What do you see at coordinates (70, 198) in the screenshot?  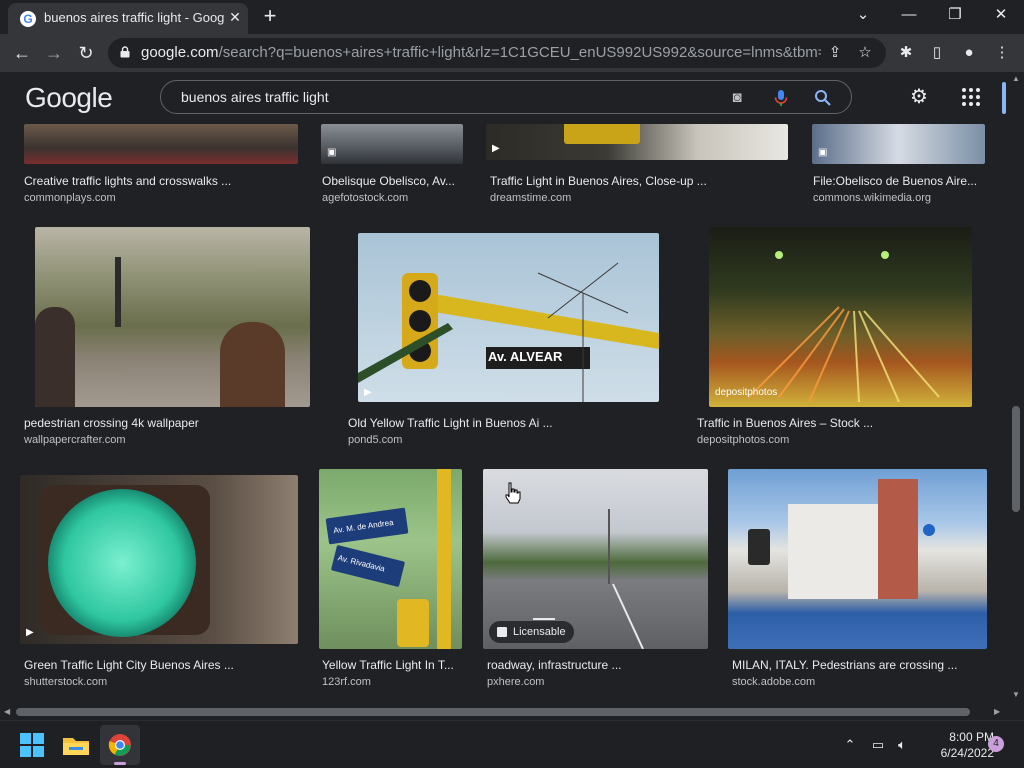 I see `result-source-1: commonplays.com` at bounding box center [70, 198].